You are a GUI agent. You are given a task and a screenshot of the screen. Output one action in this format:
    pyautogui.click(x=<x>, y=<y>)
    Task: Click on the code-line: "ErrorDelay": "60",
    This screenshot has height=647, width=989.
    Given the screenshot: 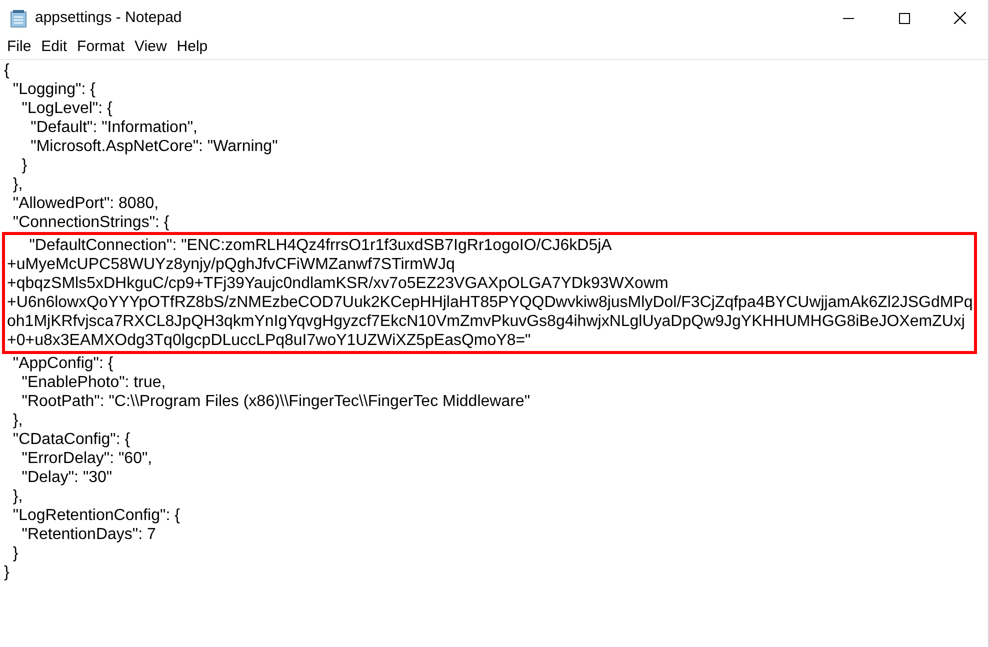 What is the action you would take?
    pyautogui.click(x=86, y=458)
    